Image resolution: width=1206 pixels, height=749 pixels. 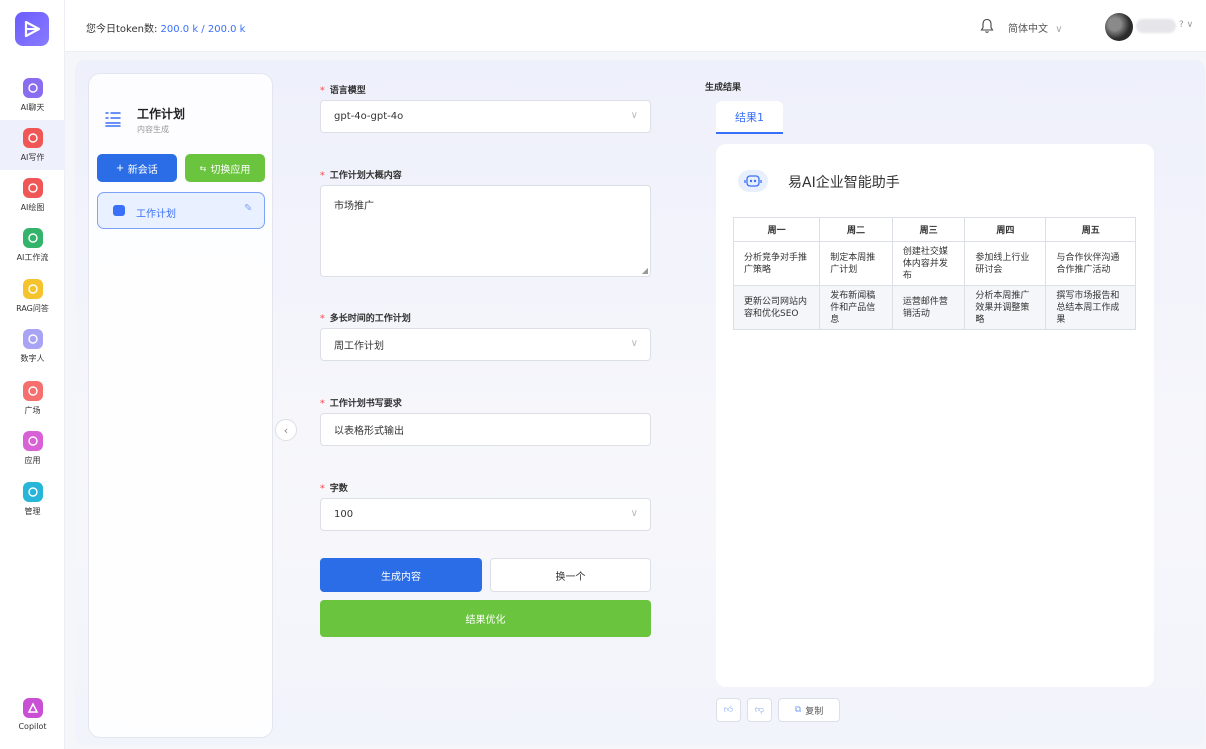 What do you see at coordinates (32, 188) in the screenshot?
I see `paint-icon` at bounding box center [32, 188].